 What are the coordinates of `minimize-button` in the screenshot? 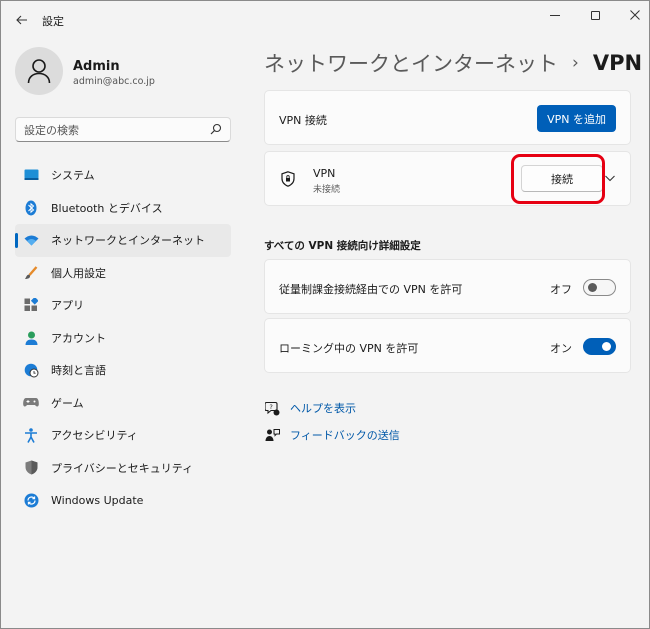 It's located at (555, 15).